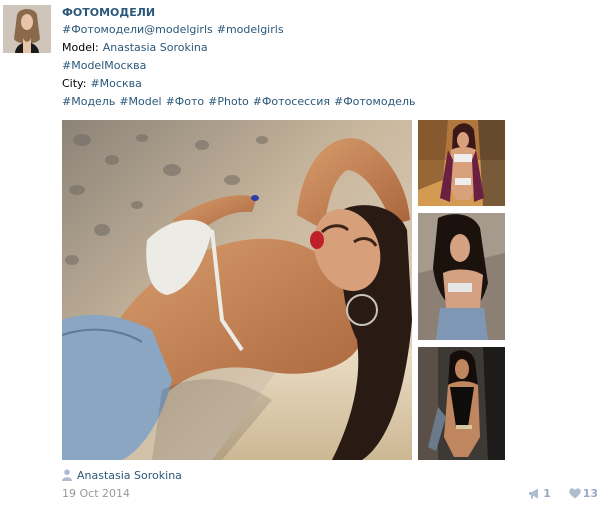 The width and height of the screenshot is (612, 509). Describe the element at coordinates (80, 47) in the screenshot. I see `model-label: Model:` at that location.